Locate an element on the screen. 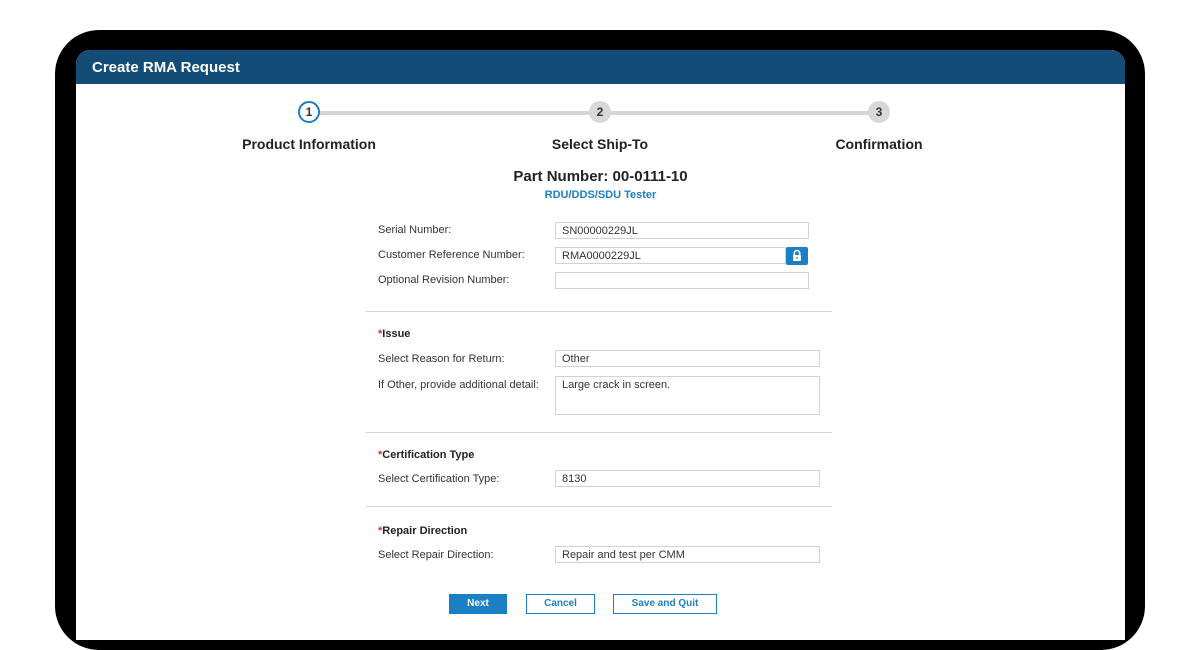 This screenshot has width=1200, height=650. reason-for-return-label: Select Reason for Return: is located at coordinates (441, 359).